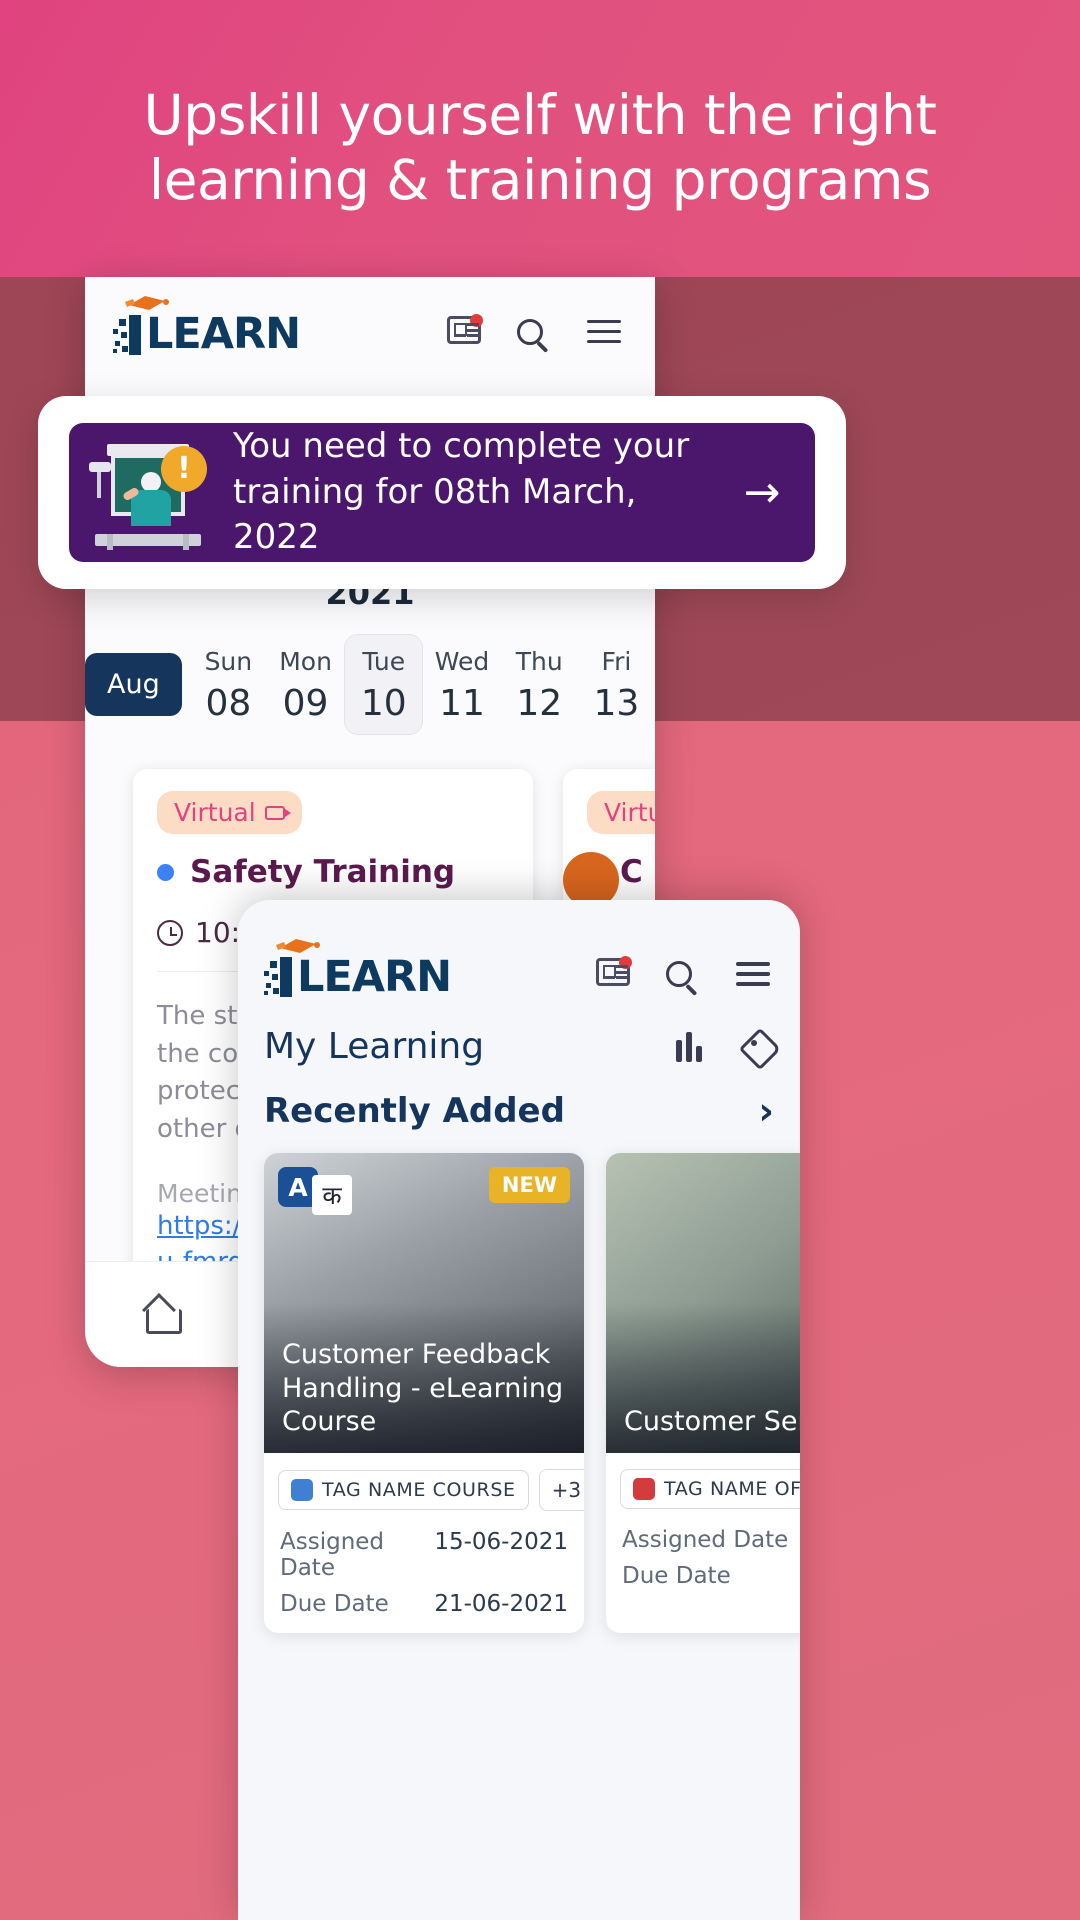  Describe the element at coordinates (540, 179) in the screenshot. I see `hero-line-2: learning & training programs` at that location.